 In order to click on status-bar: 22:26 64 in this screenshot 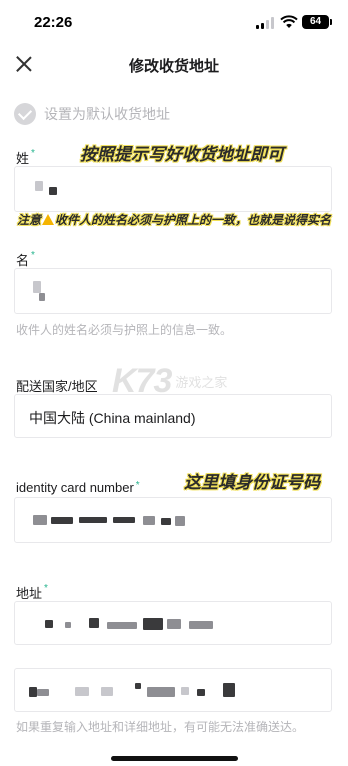, I will do `click(174, 24)`.